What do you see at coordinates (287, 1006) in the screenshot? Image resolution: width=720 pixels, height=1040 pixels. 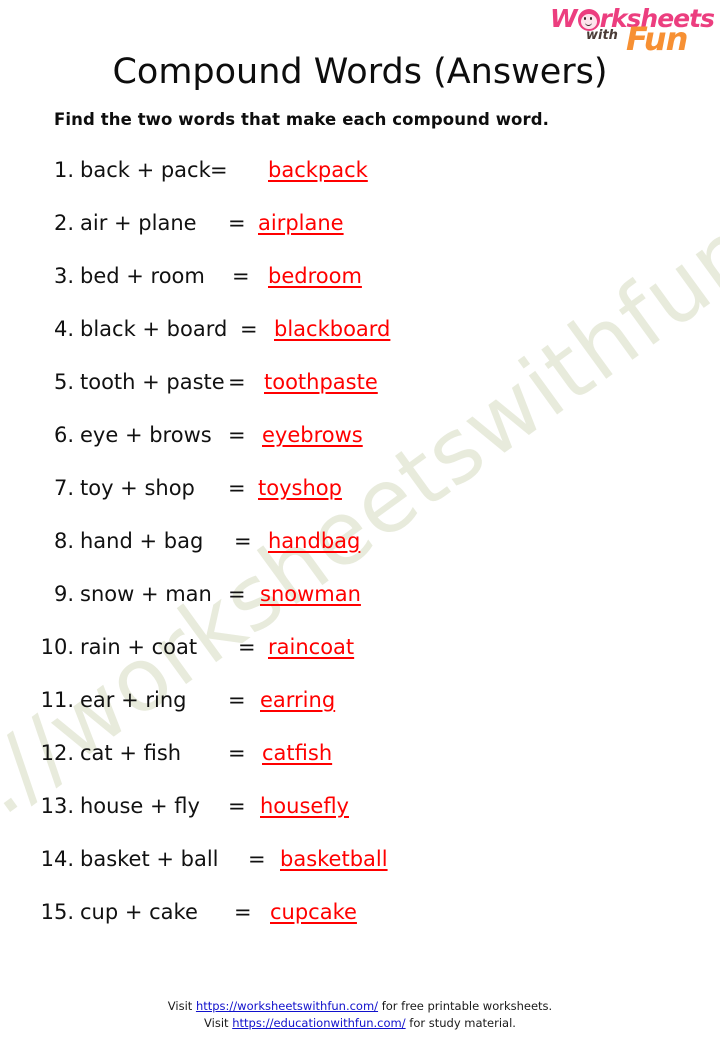 I see `worksheetswithfun-link: https://worksheetswithfun.com/` at bounding box center [287, 1006].